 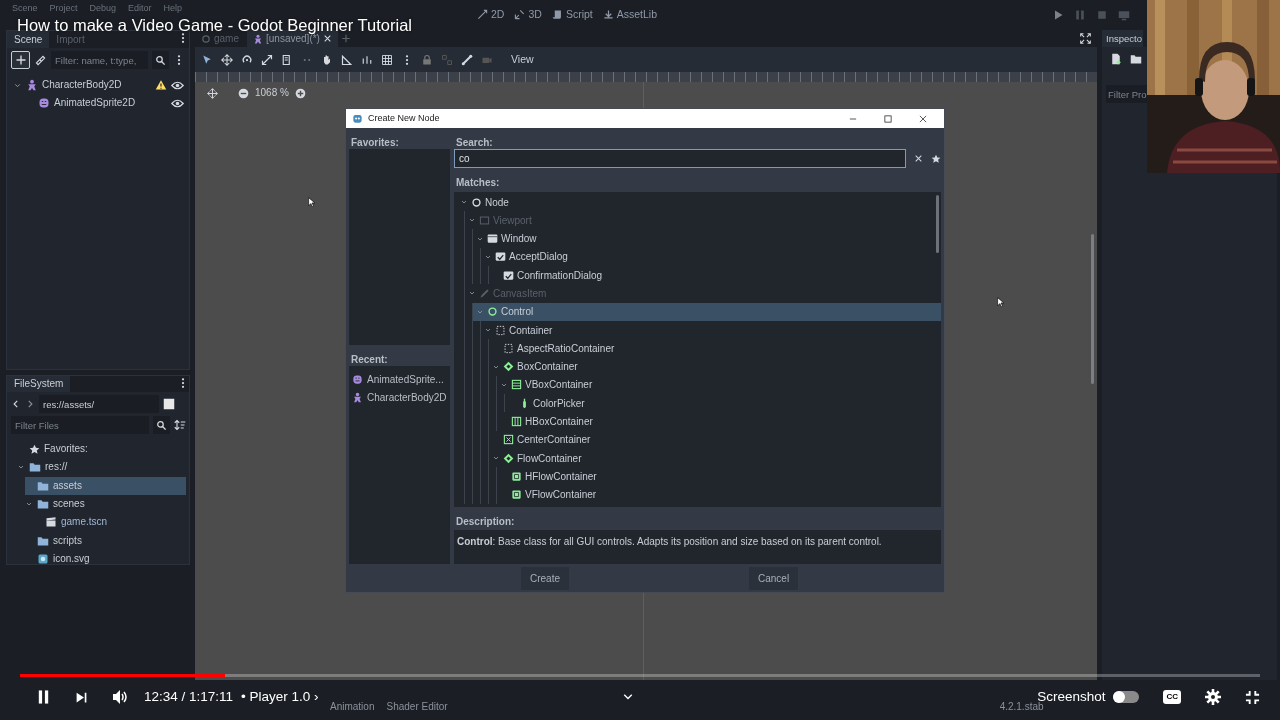 I want to click on exit-fullscreen-button, so click(x=1252, y=697).